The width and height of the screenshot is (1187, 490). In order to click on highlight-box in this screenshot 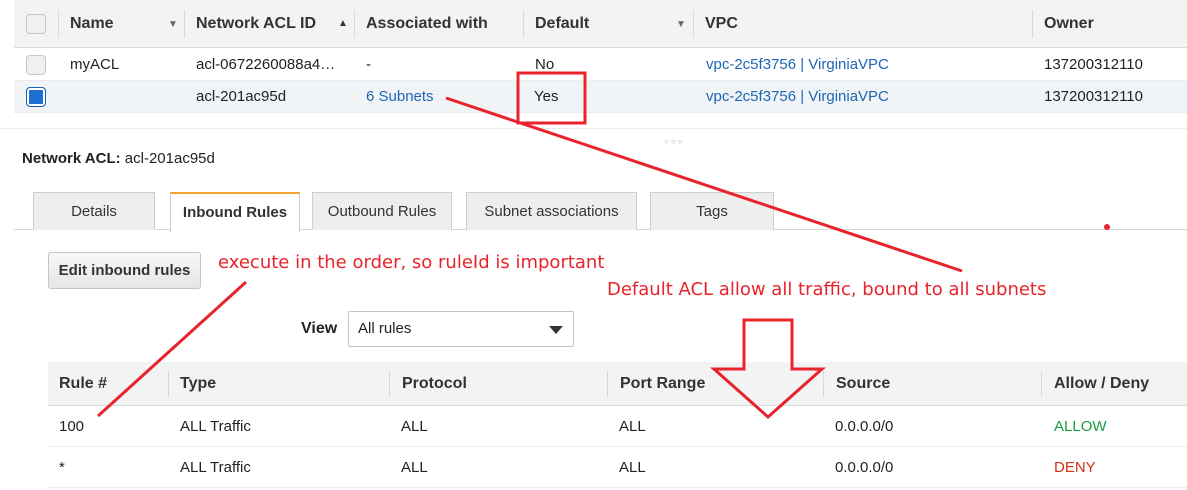, I will do `click(551, 98)`.